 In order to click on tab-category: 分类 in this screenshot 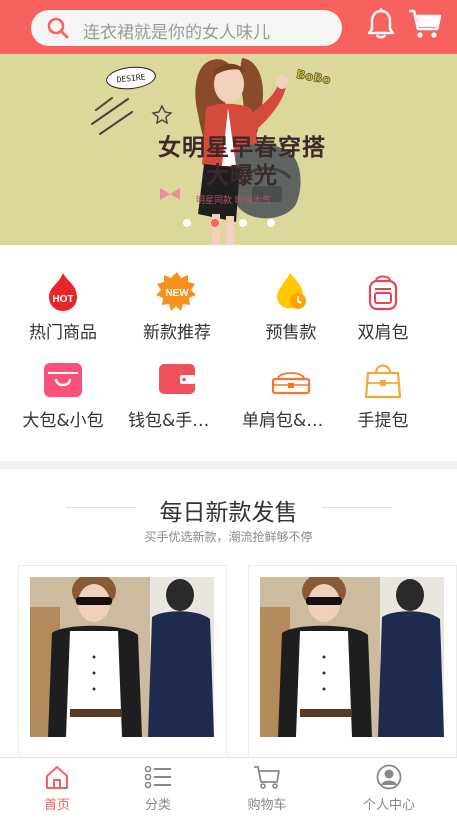, I will do `click(158, 788)`.